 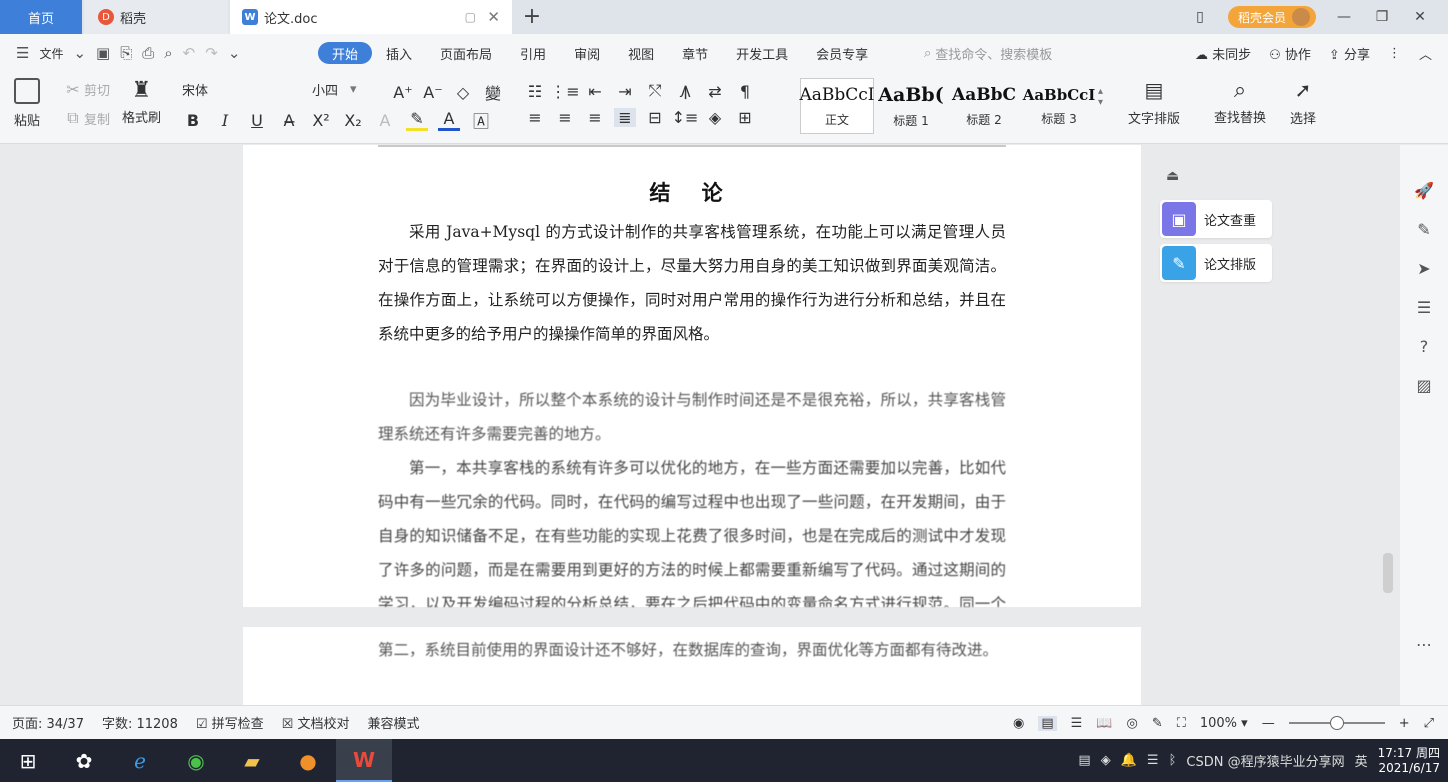 What do you see at coordinates (51, 53) in the screenshot?
I see `file-menu: 文件` at bounding box center [51, 53].